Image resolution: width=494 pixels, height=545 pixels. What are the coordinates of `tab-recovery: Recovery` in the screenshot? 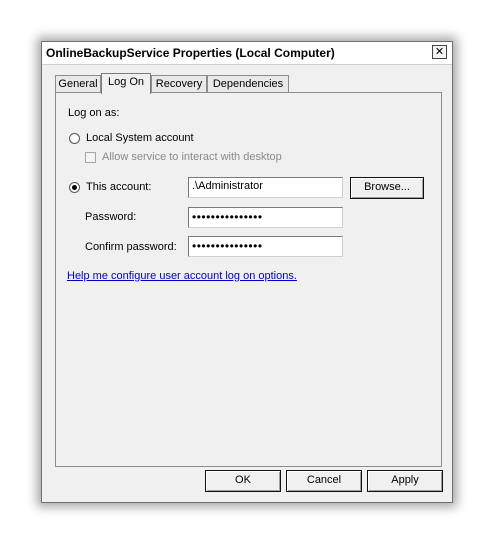 It's located at (179, 84).